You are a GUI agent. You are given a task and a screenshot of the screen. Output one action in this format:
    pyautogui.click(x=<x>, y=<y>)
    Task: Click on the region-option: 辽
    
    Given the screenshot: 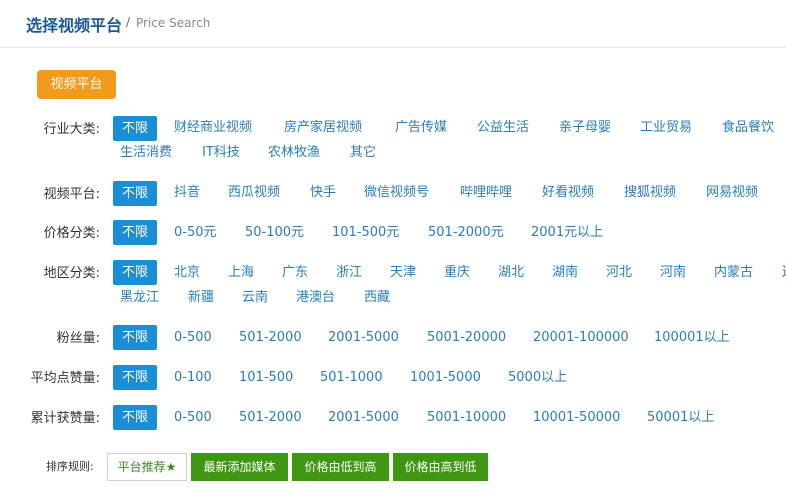 What is the action you would take?
    pyautogui.click(x=784, y=273)
    